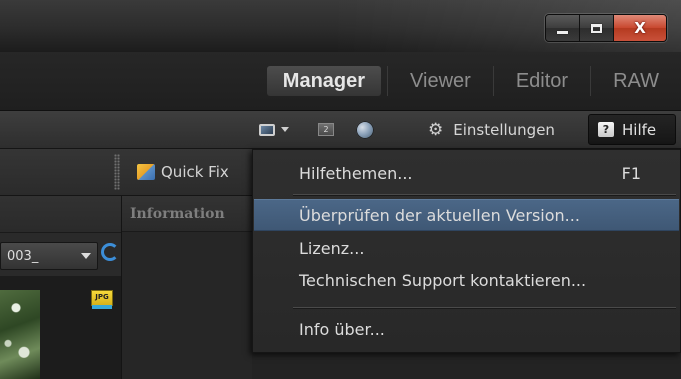 The width and height of the screenshot is (681, 379). Describe the element at coordinates (436, 129) in the screenshot. I see `gear-icon: ⚙` at that location.